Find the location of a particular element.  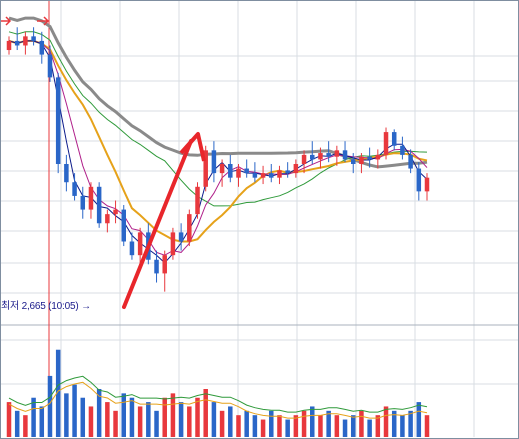

low-price-arrow-icon: → is located at coordinates (86, 306).